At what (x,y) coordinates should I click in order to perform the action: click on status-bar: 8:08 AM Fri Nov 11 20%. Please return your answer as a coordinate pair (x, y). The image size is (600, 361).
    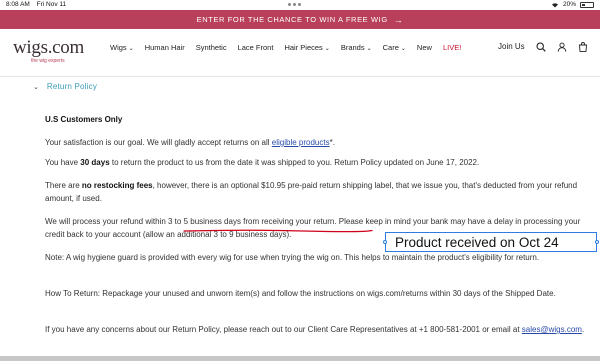
    Looking at the image, I should click on (300, 5).